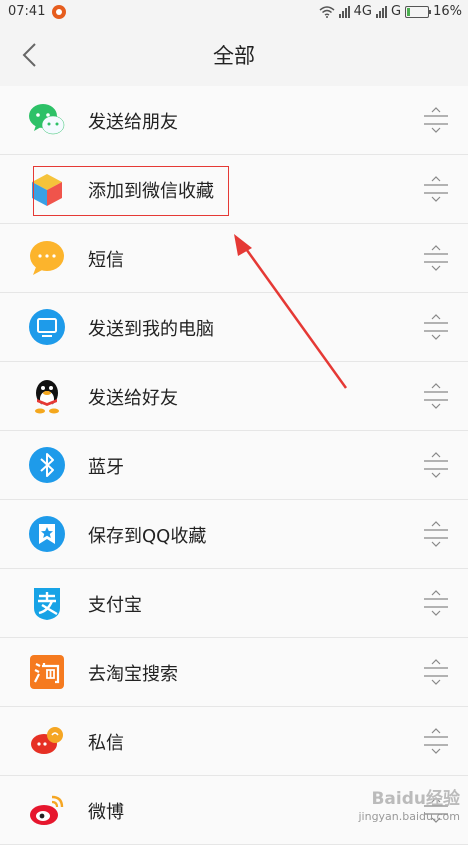 The height and width of the screenshot is (845, 468). I want to click on list-item-taobao-search: 去淘宝搜索, so click(234, 672).